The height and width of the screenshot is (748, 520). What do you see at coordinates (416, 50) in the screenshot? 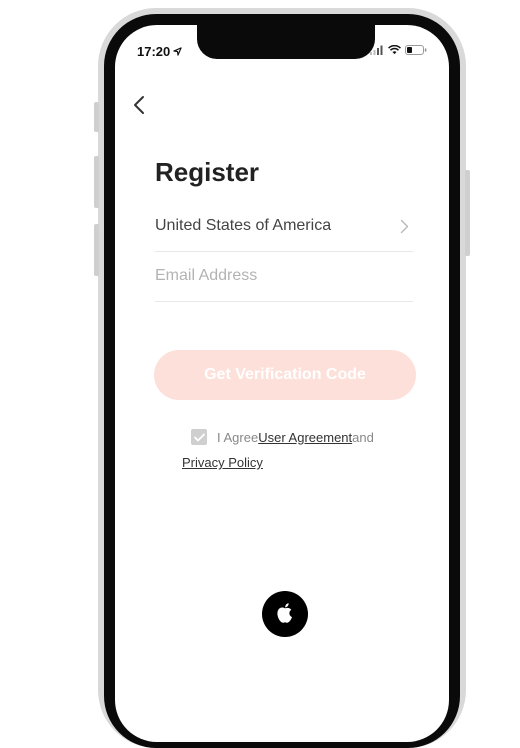
I see `battery-icon` at bounding box center [416, 50].